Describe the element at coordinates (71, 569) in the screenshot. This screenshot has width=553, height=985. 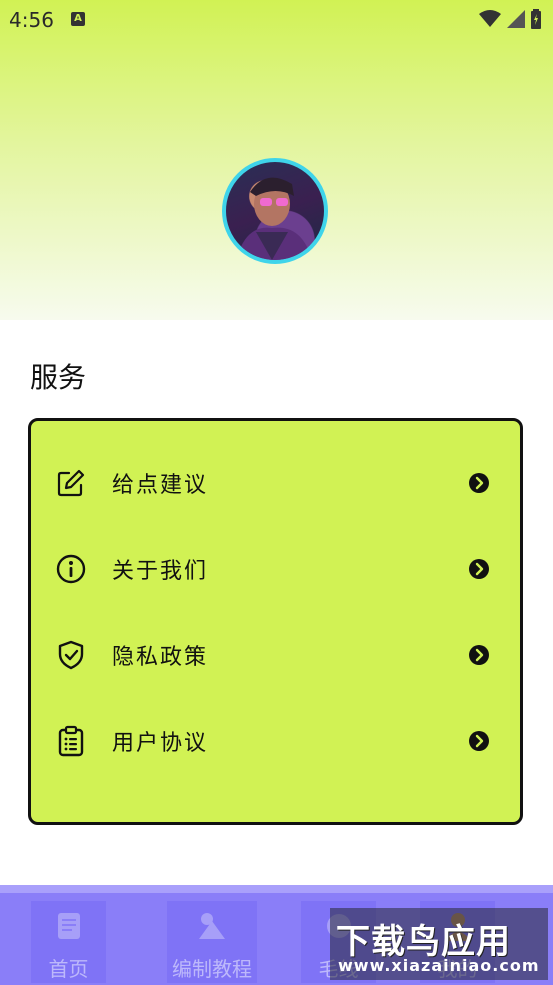
I see `info-icon` at that location.